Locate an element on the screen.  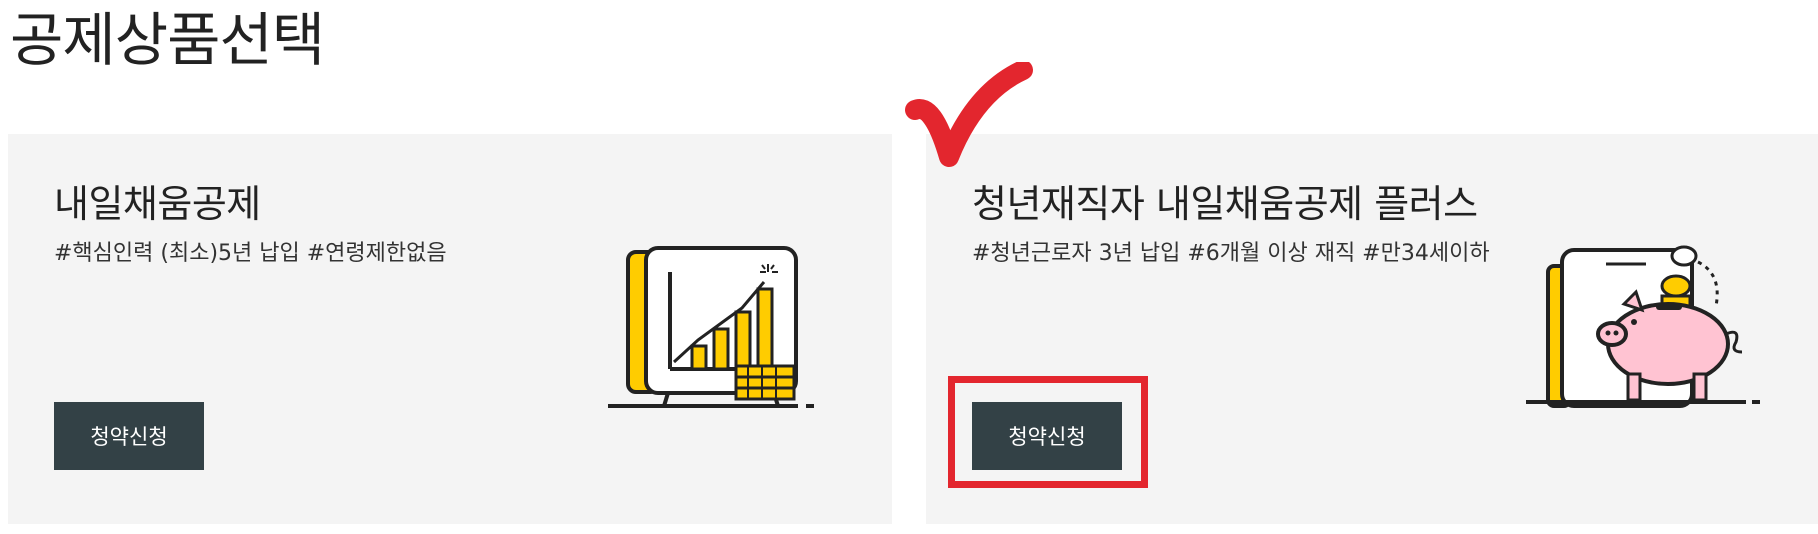
card-tags: #청년근로자 3년 납입 #6개월 이상 재직 #만34세이하 is located at coordinates (1231, 253).